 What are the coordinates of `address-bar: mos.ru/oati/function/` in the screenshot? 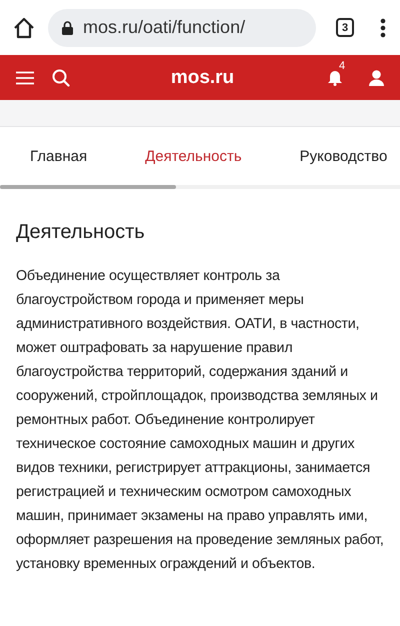 It's located at (182, 27).